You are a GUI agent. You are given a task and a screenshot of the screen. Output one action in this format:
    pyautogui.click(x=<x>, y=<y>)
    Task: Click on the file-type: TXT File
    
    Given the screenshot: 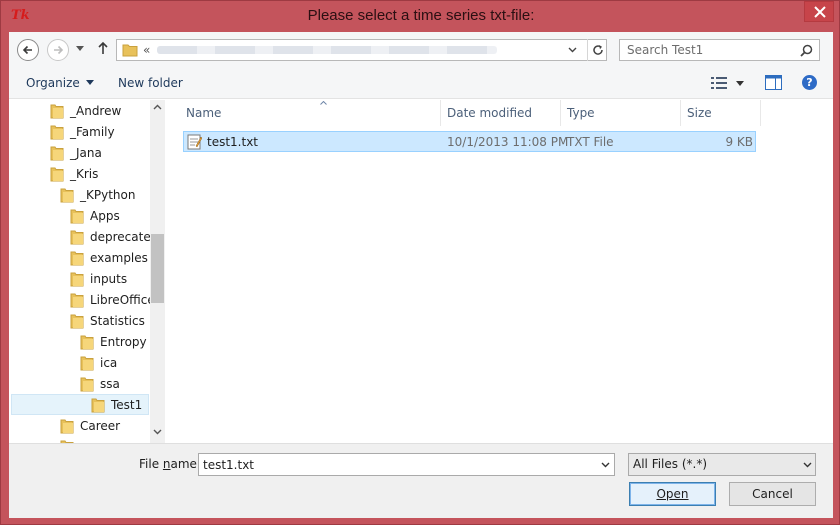 What is the action you would take?
    pyautogui.click(x=590, y=142)
    